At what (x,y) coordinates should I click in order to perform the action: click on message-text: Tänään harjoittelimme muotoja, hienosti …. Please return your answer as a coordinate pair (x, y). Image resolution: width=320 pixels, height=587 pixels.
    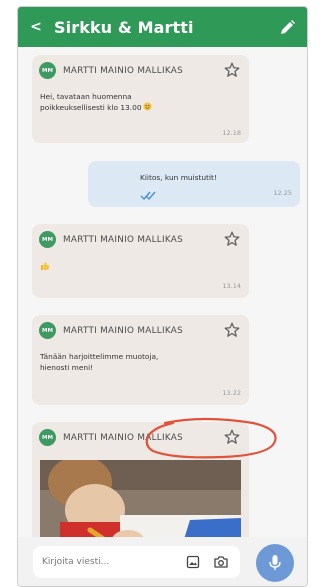
    Looking at the image, I should click on (115, 362).